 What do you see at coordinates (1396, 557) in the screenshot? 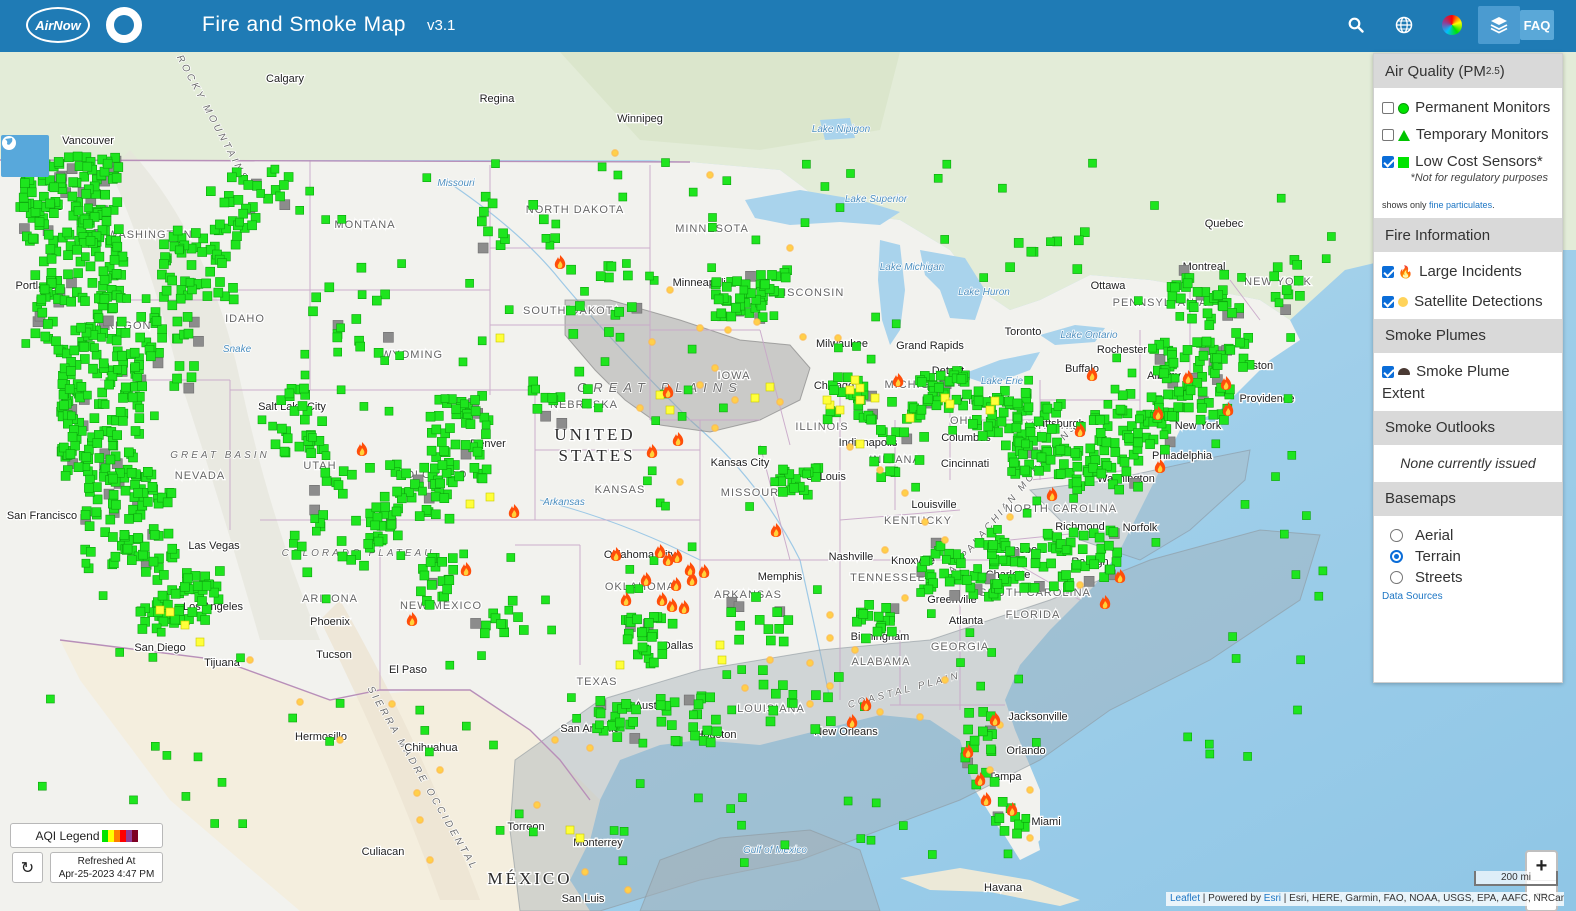
I see `basemap-terrain-radio` at bounding box center [1396, 557].